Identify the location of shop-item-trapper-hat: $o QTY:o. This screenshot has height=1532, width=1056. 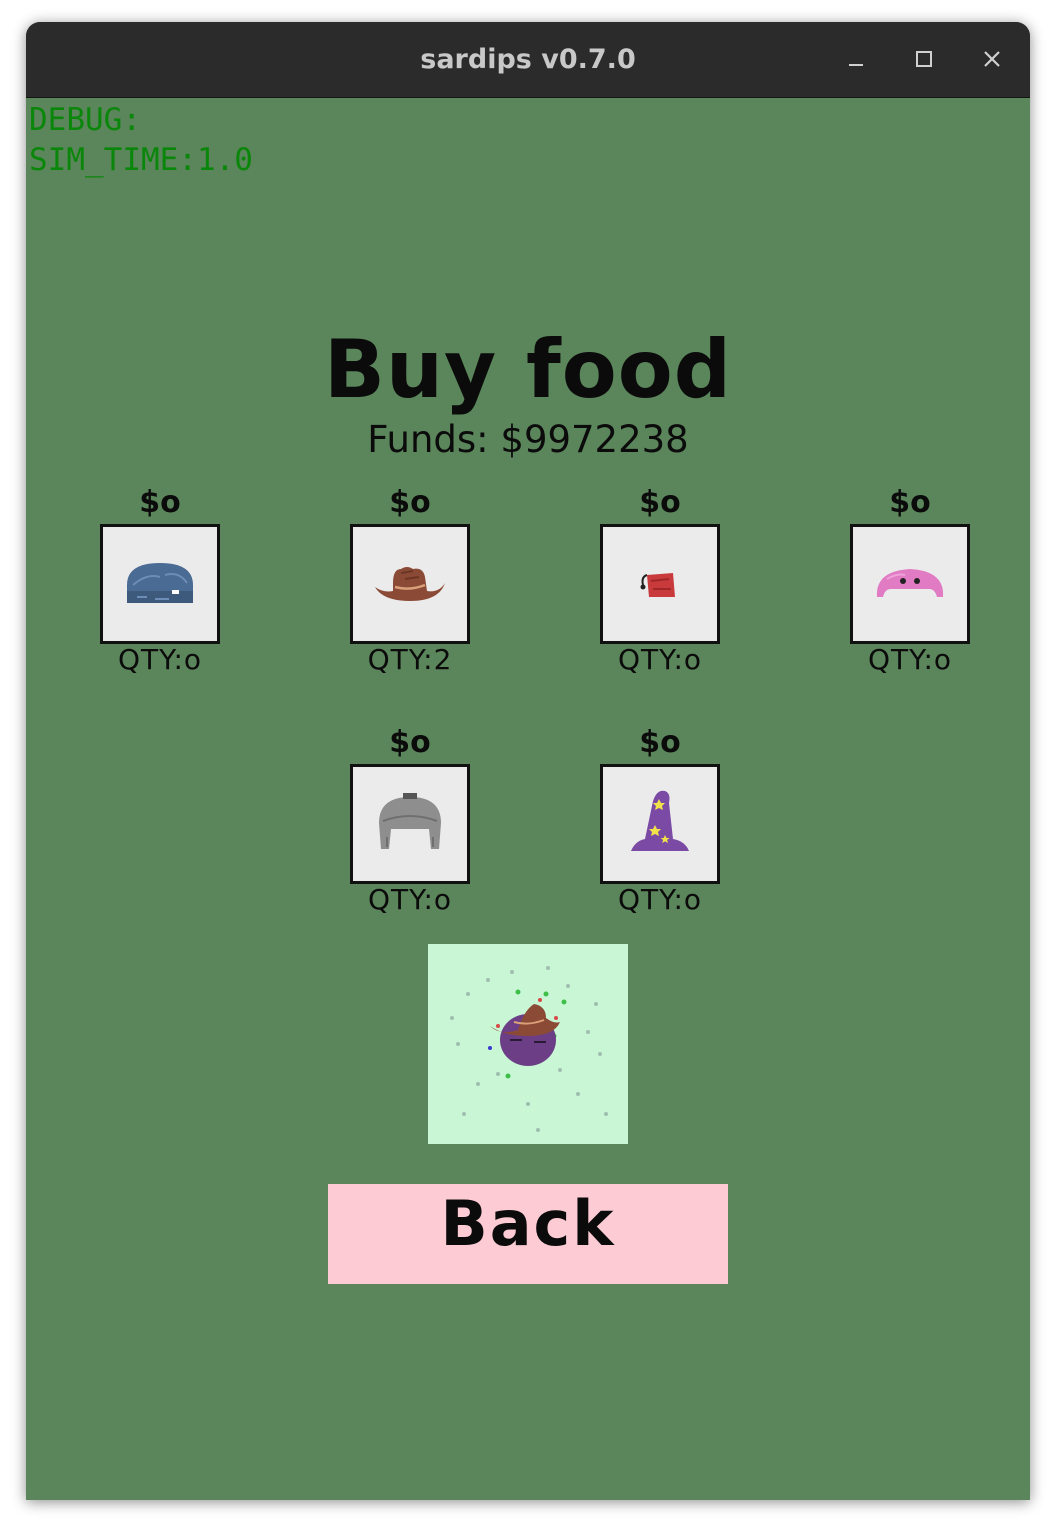
(410, 824).